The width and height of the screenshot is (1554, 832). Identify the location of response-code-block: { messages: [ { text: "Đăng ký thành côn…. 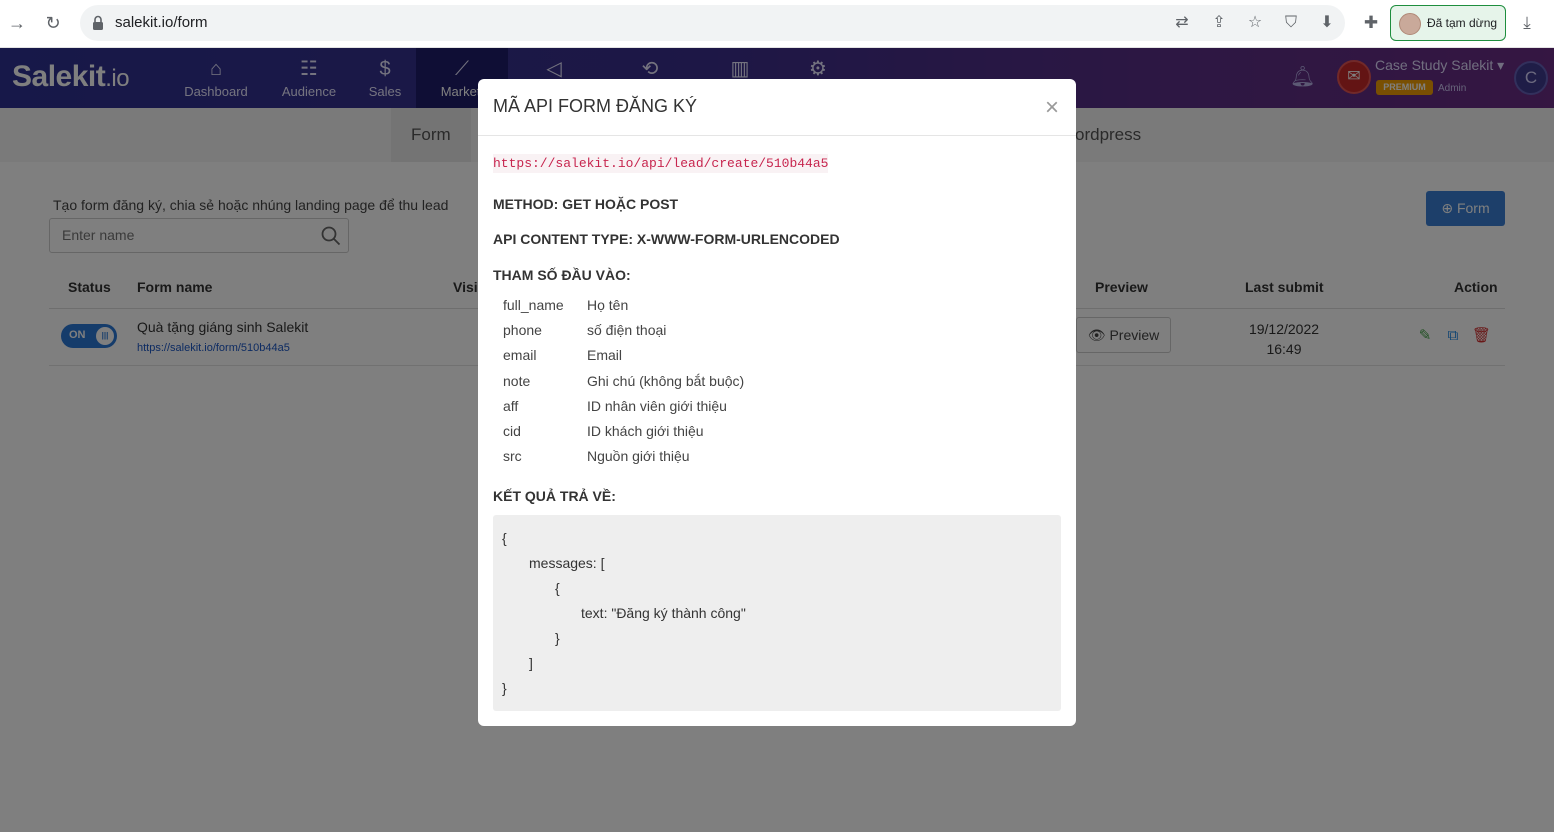
(777, 613).